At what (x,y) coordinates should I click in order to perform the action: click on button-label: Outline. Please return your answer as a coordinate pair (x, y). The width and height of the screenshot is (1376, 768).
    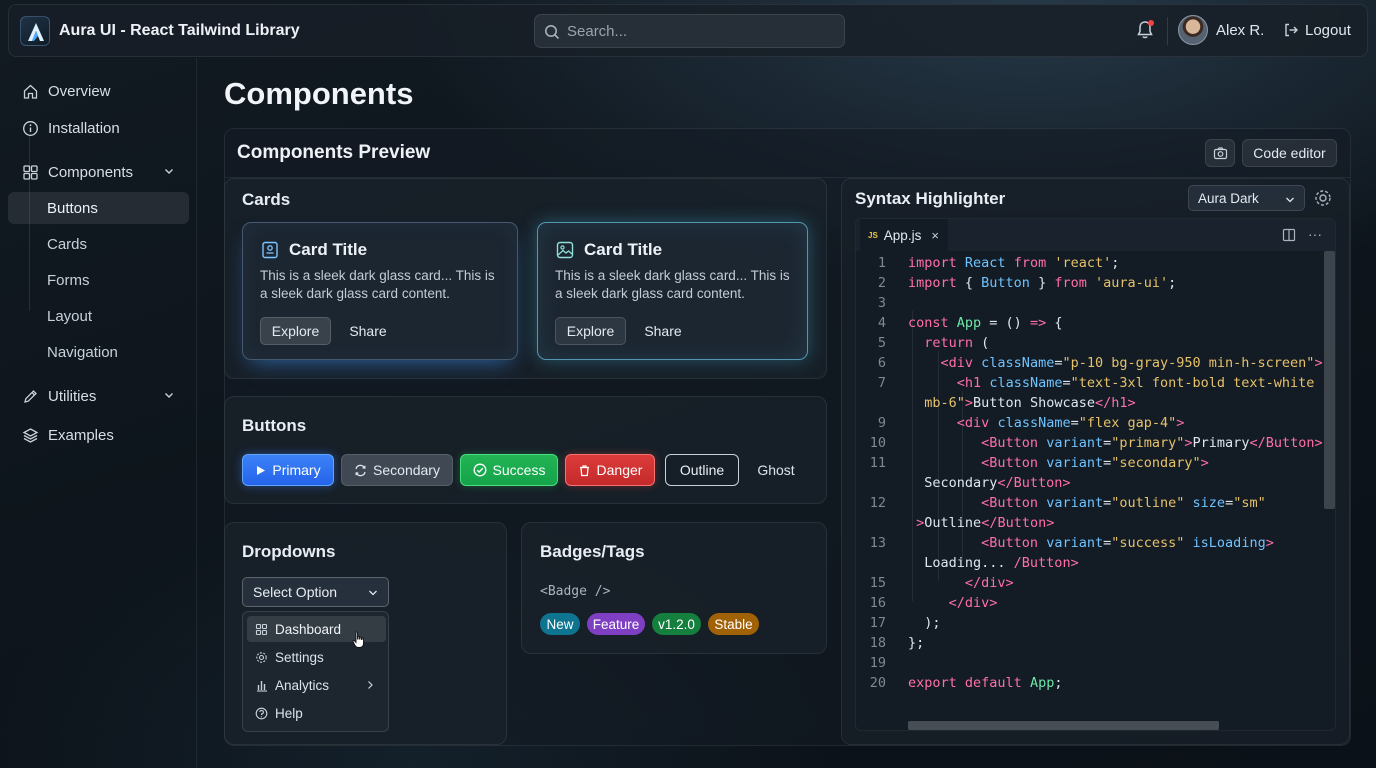
    Looking at the image, I should click on (702, 470).